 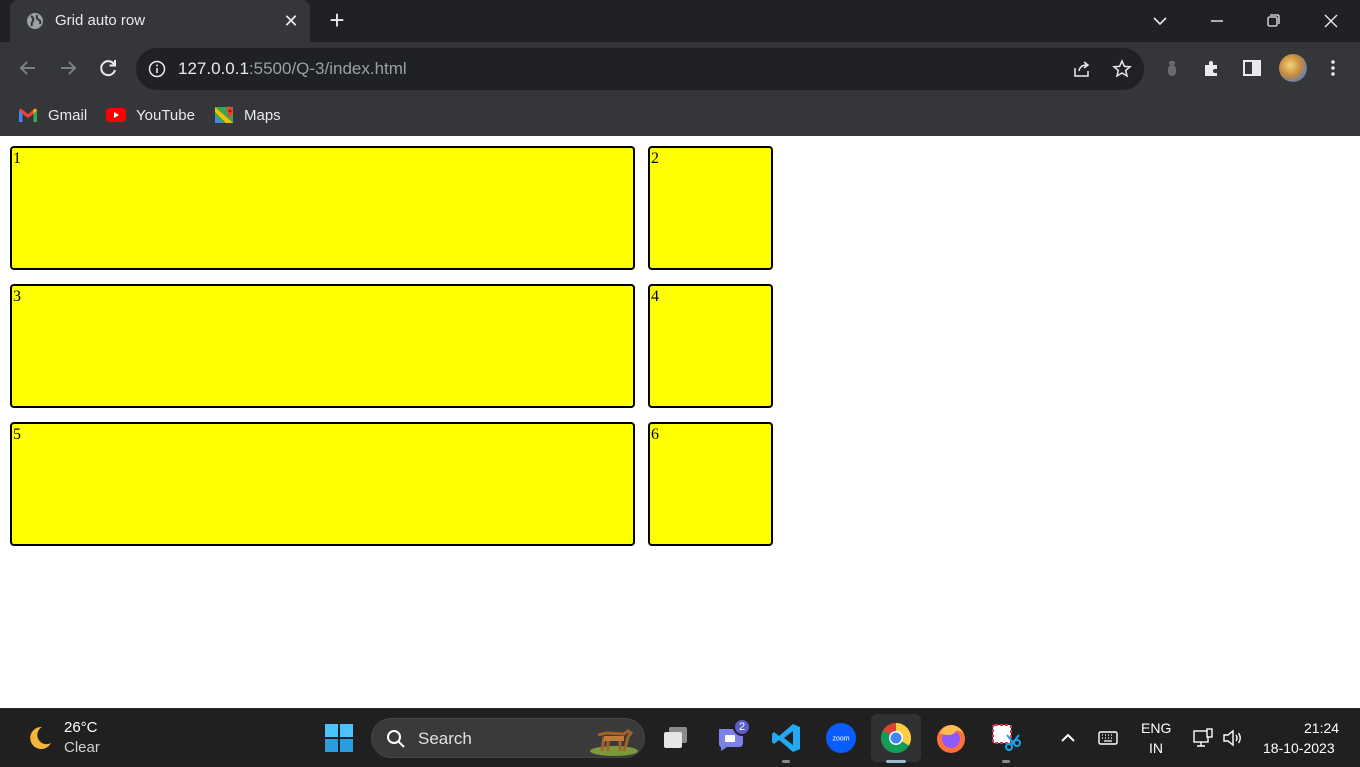 I want to click on bookmark-label: YouTube, so click(x=165, y=115).